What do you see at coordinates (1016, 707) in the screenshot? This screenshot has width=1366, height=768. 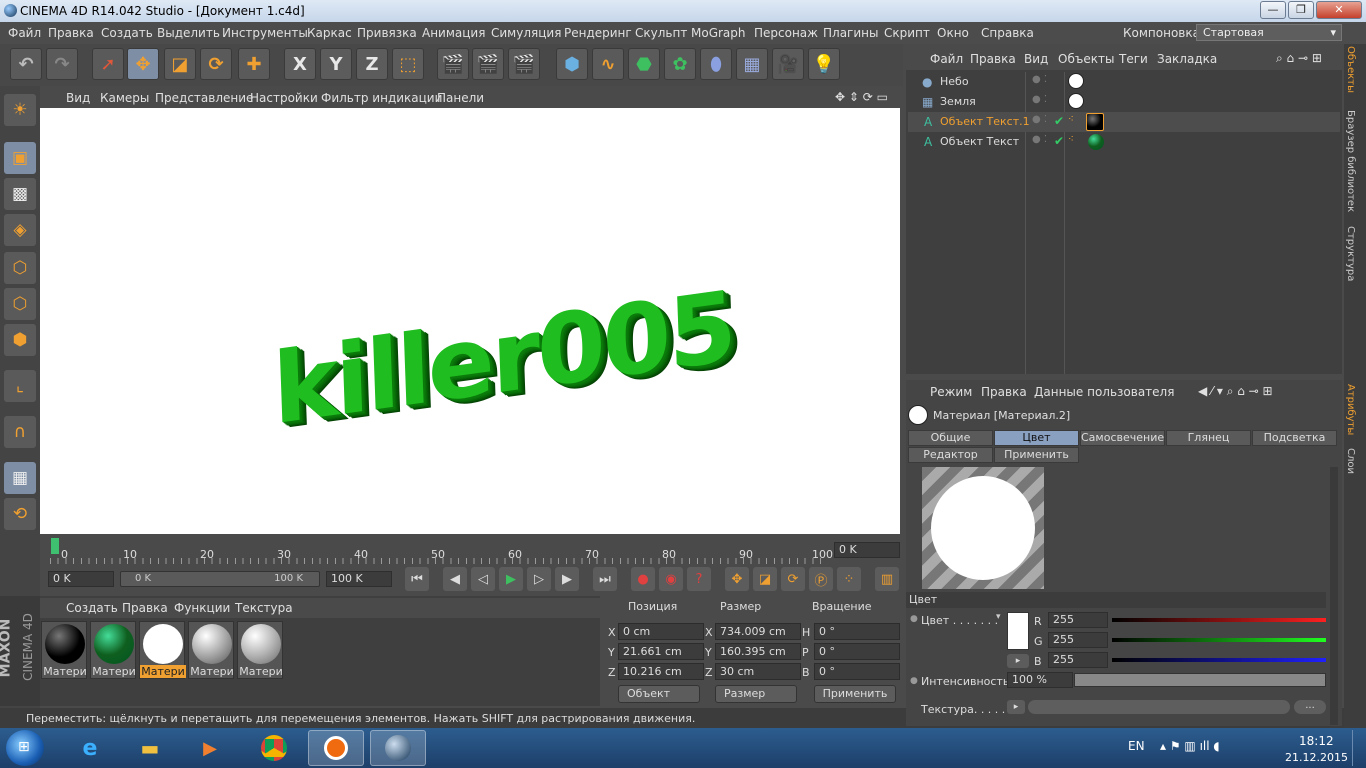 I see `texture-toggle: ▸` at bounding box center [1016, 707].